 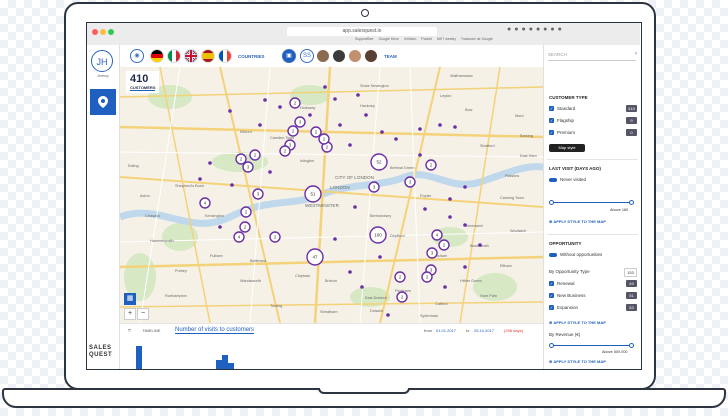 What do you see at coordinates (631, 202) in the screenshot?
I see `last-visit-slider-handle` at bounding box center [631, 202].